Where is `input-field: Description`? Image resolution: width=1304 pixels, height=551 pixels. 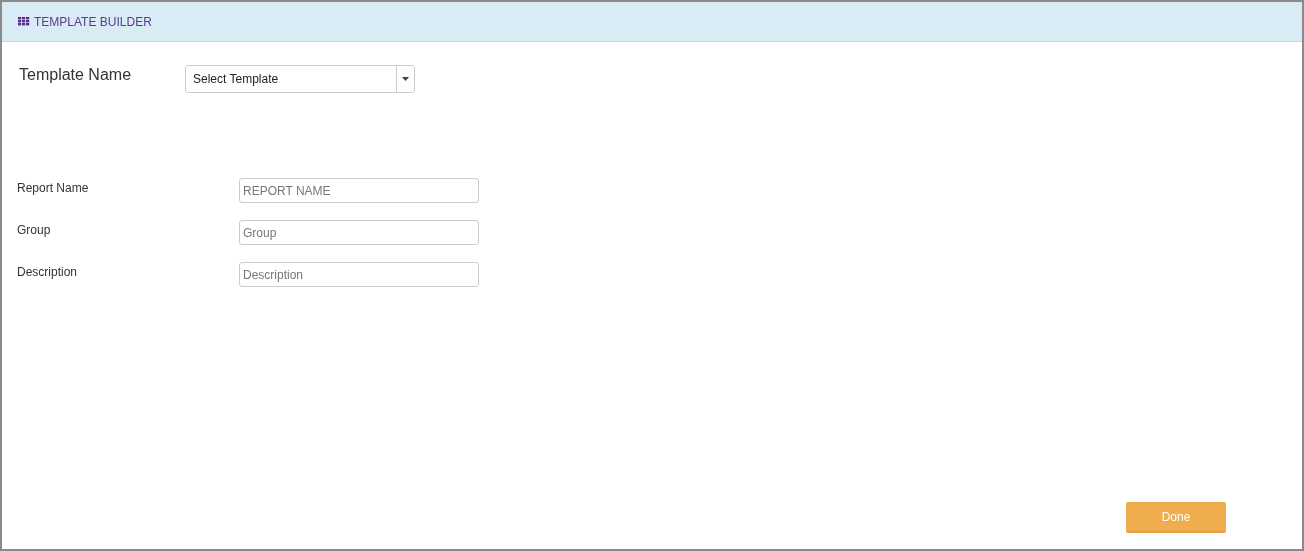 input-field: Description is located at coordinates (359, 274).